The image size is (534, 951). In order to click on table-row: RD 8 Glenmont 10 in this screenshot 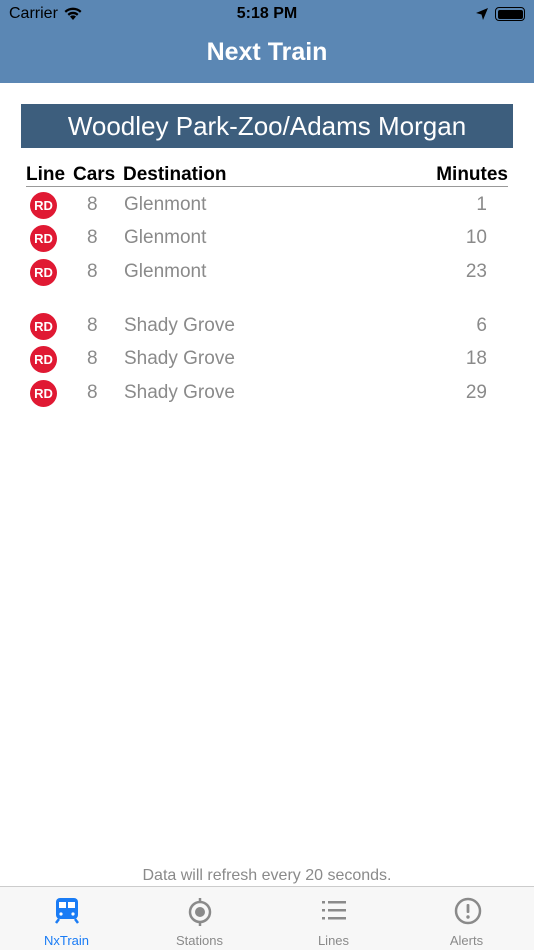, I will do `click(267, 238)`.